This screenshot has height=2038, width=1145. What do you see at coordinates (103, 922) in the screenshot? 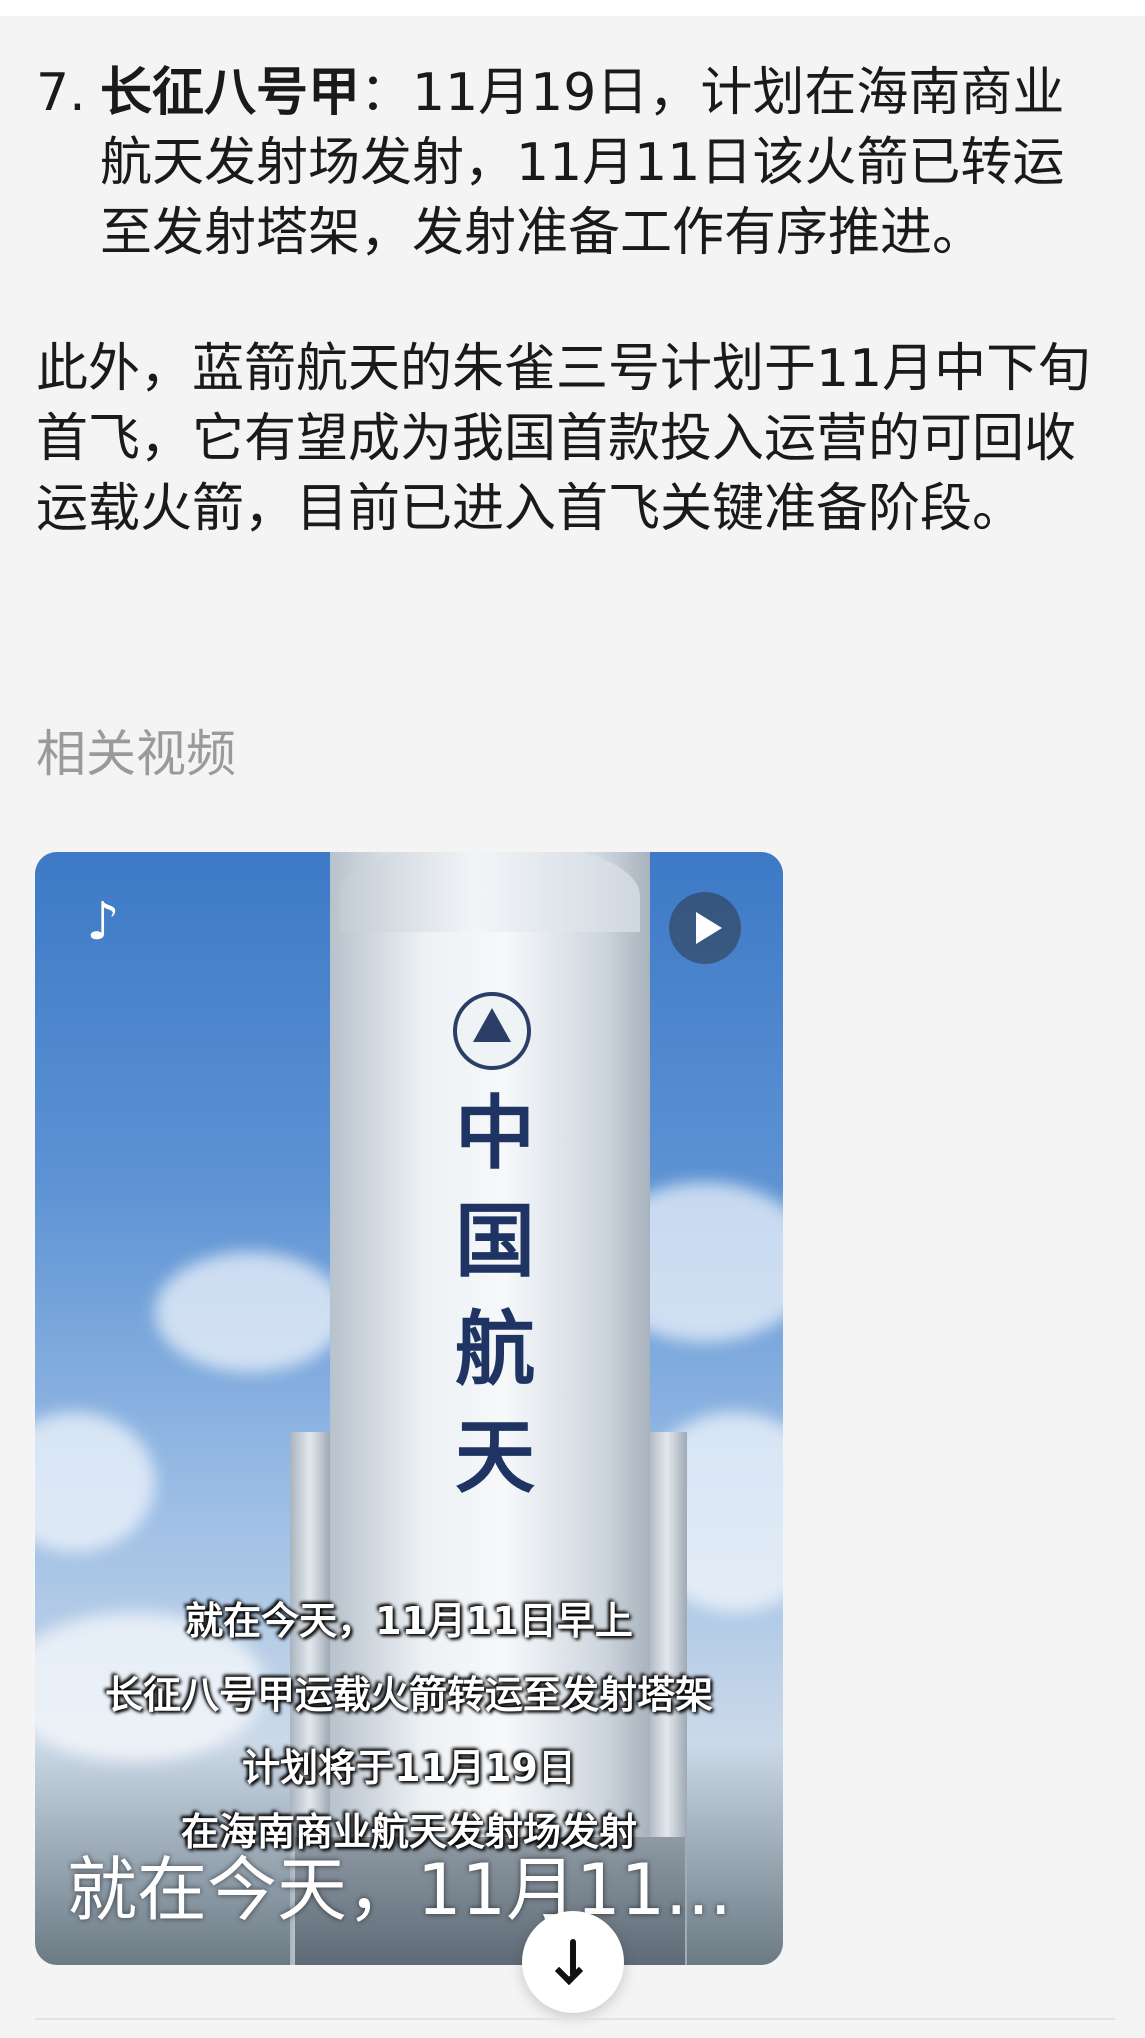
I see `tiktok-icon: ♪` at bounding box center [103, 922].